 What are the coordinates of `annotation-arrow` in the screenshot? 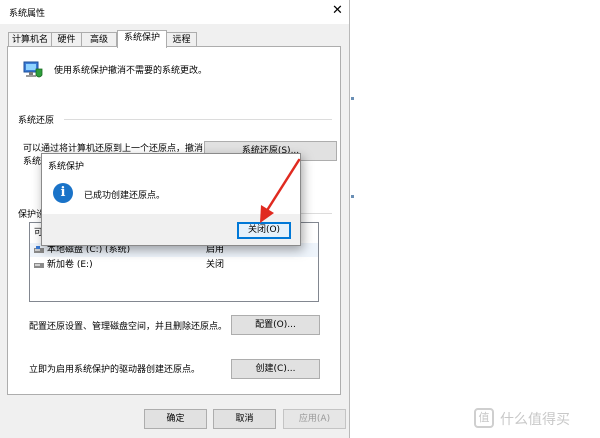 It's located at (280, 190).